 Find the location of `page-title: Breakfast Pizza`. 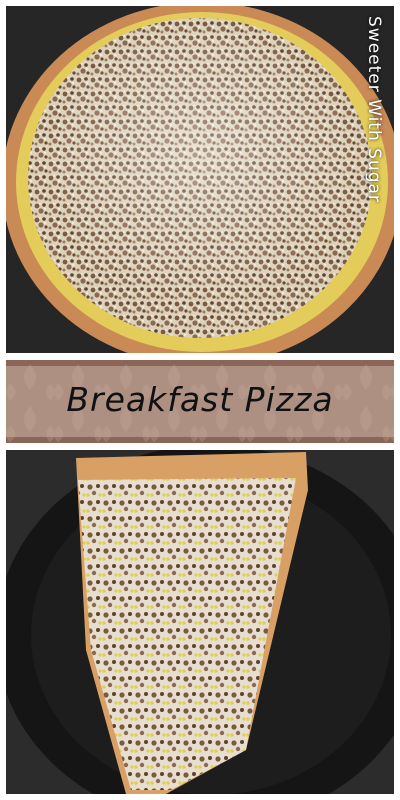

page-title: Breakfast Pizza is located at coordinates (200, 399).